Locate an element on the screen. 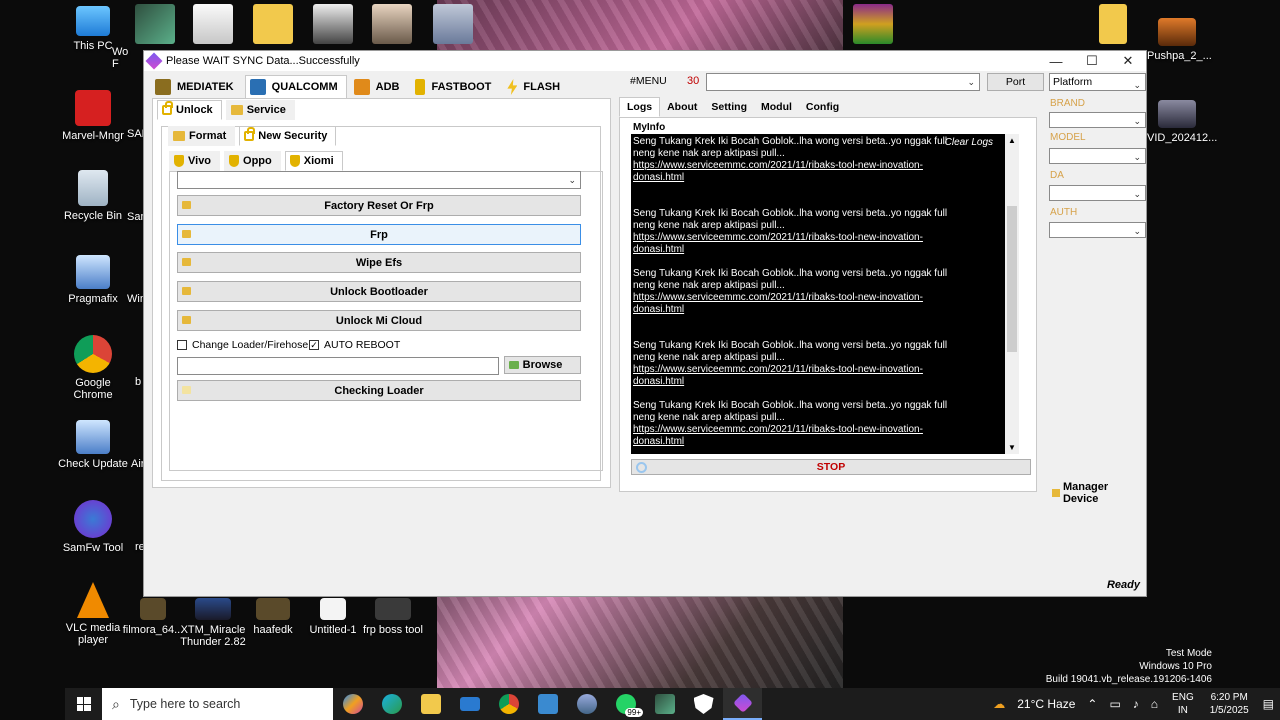 This screenshot has width=1280, height=720. tab-setting: Setting is located at coordinates (729, 107).